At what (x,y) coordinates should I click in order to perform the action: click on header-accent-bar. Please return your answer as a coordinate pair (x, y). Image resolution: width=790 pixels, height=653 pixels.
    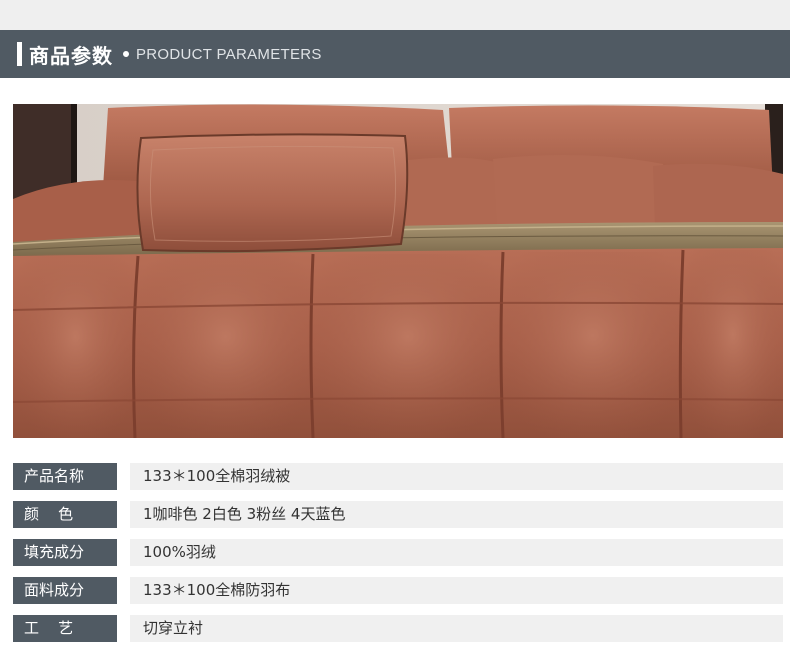
    Looking at the image, I should click on (19, 54).